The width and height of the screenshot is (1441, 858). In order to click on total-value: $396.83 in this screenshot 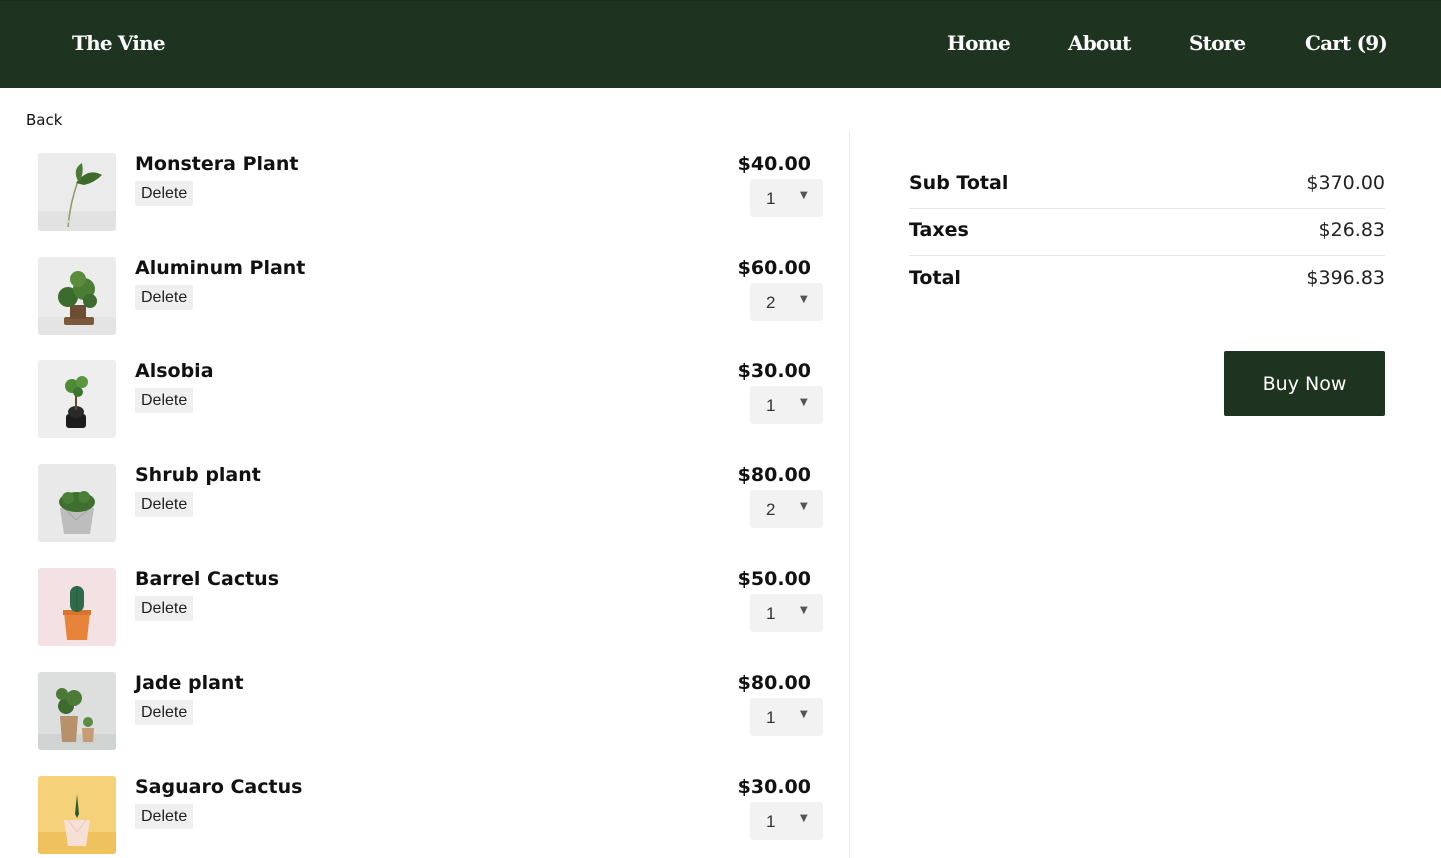, I will do `click(1345, 278)`.